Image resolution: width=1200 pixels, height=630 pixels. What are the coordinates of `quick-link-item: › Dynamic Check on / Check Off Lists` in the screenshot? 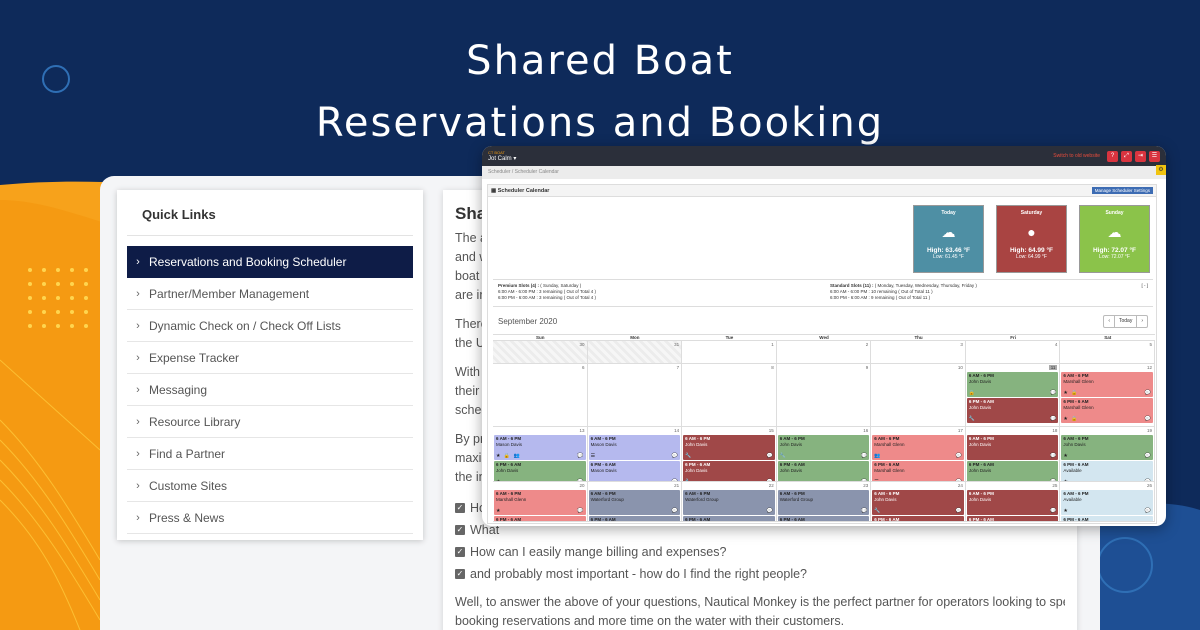 It's located at (270, 326).